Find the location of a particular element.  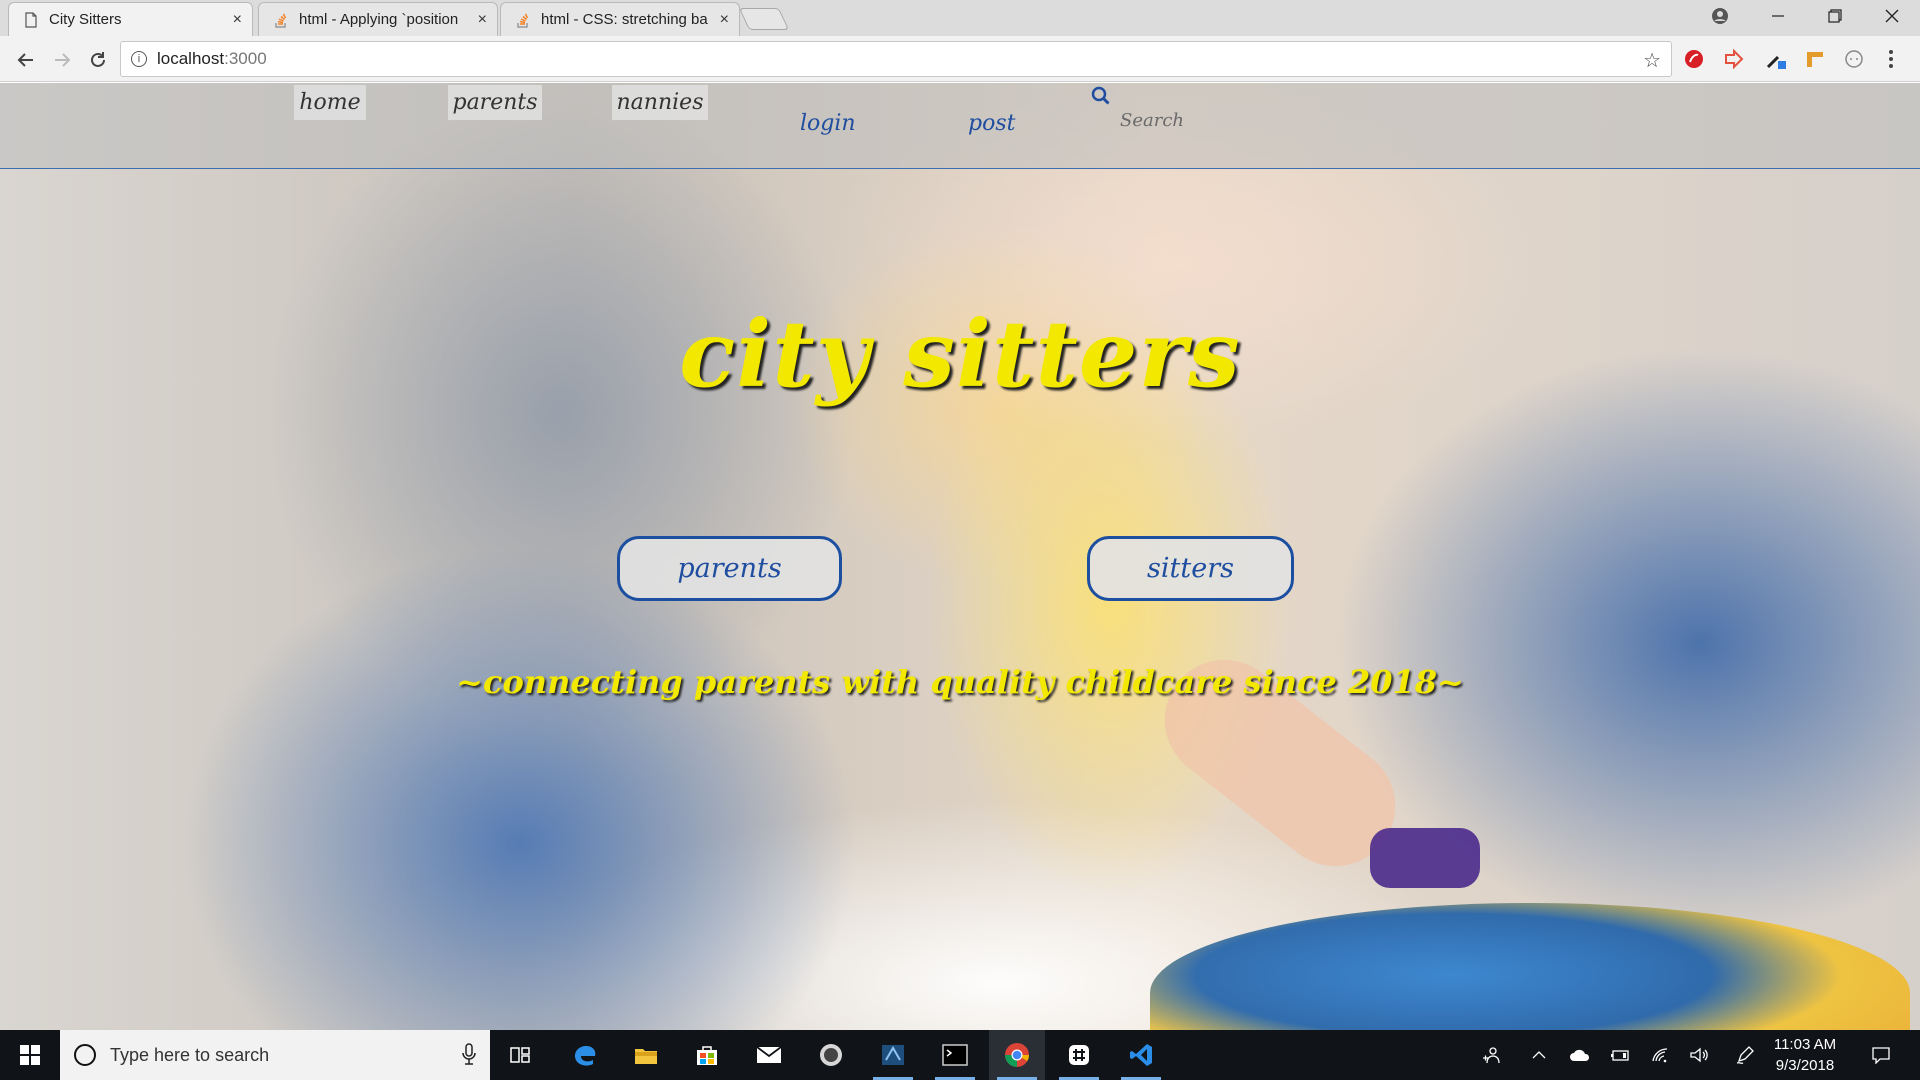

clock-time: 11:03 AM is located at coordinates (1805, 1044).